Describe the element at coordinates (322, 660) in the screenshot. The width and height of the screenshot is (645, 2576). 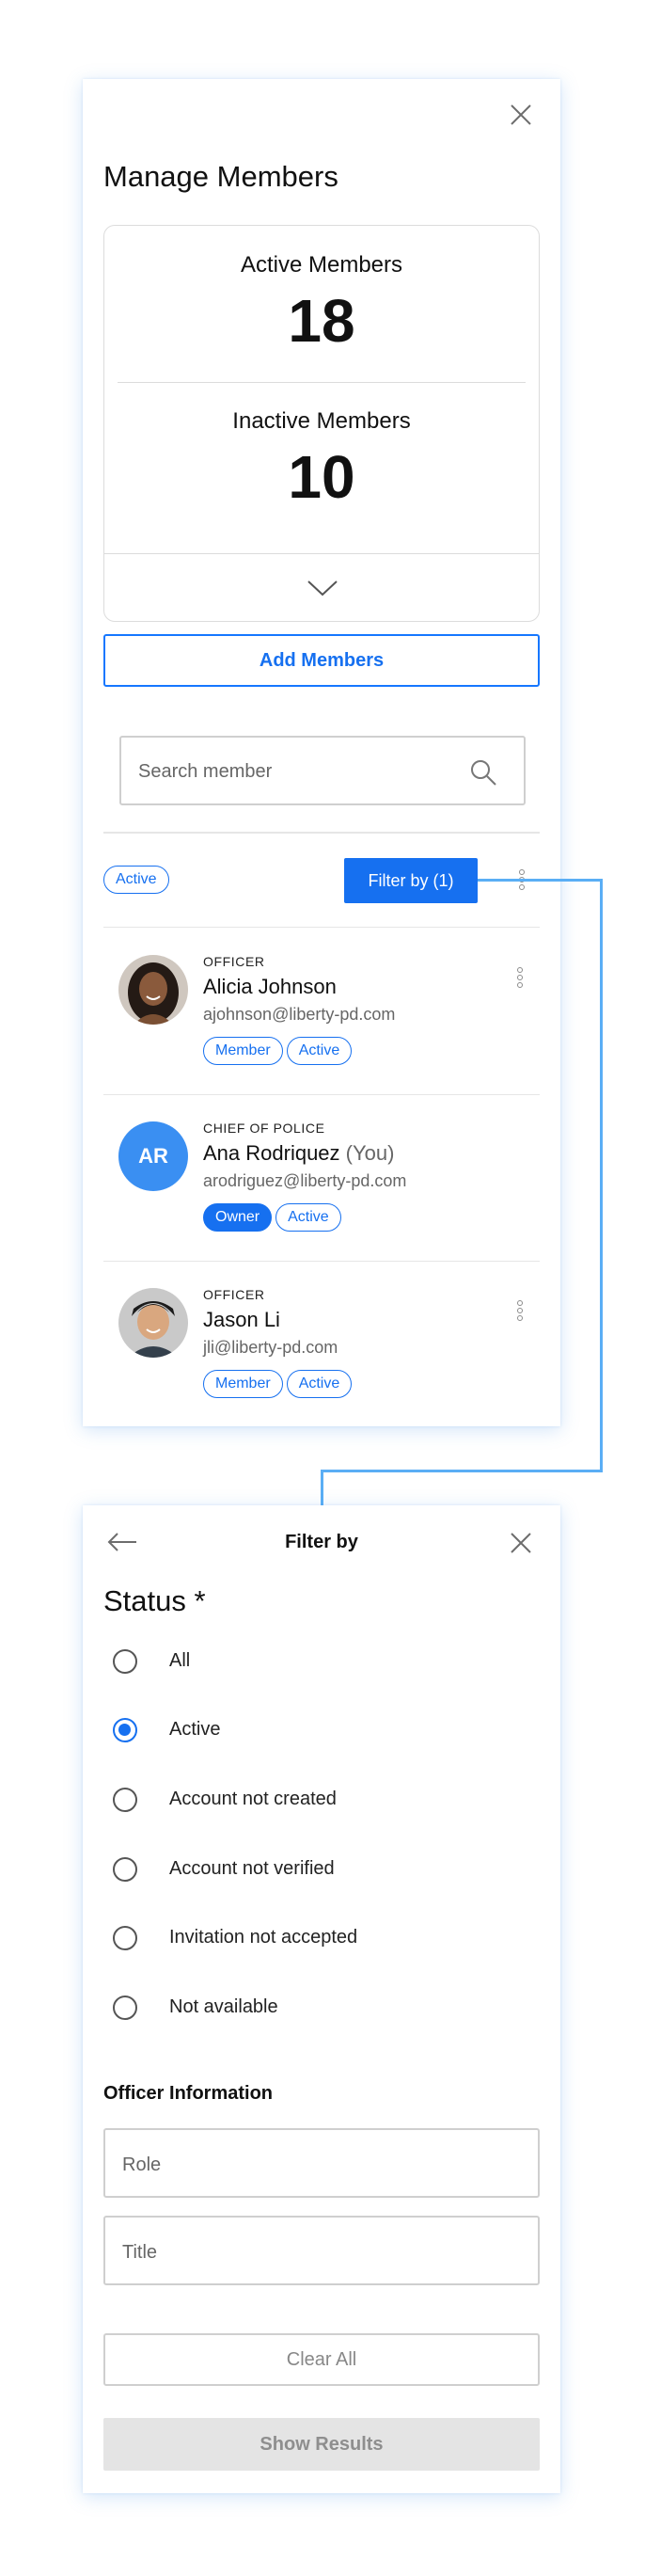
I see `add-members-button: Add Members` at that location.